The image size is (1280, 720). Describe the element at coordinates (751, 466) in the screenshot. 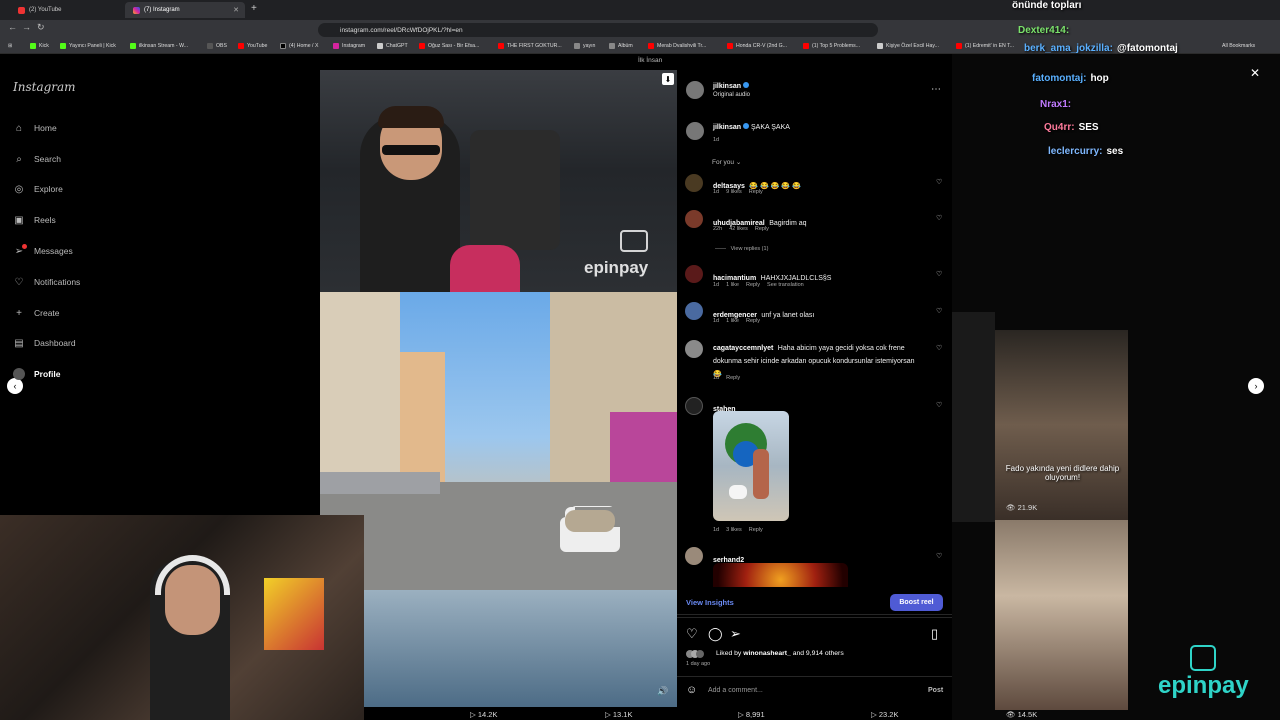

I see `comment-gif` at that location.